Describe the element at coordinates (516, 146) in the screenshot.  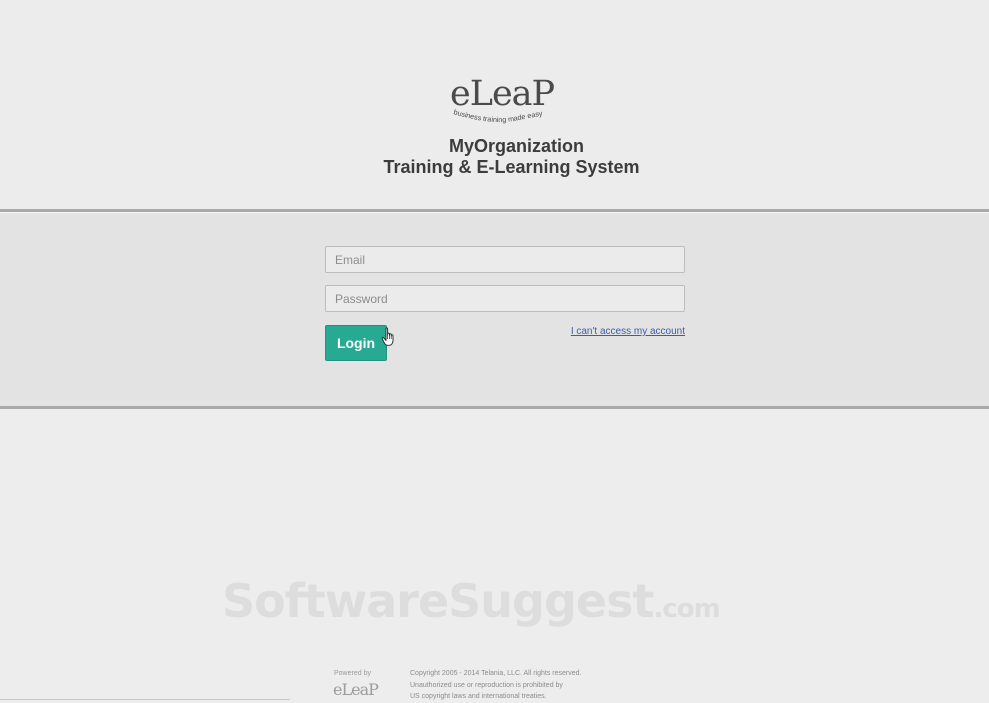
I see `organization-name: MyOrganization` at that location.